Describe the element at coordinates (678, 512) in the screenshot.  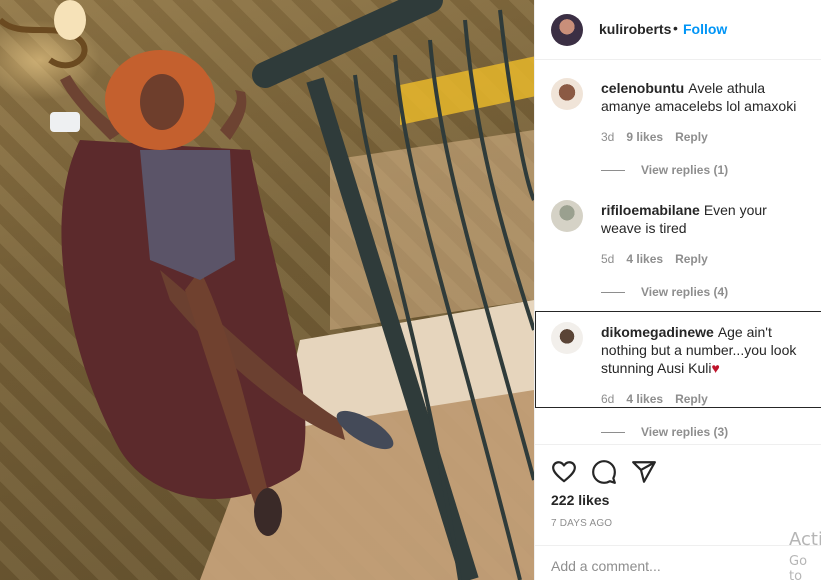
I see `post-actions: 222 likes 7 DAYS AGO Acti Go to` at that location.